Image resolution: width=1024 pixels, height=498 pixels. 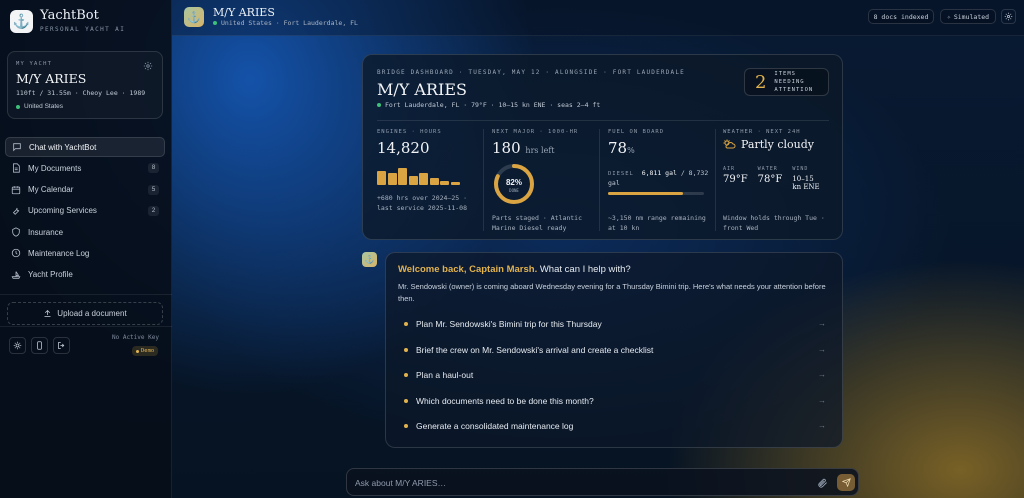 I want to click on send-button, so click(x=846, y=482).